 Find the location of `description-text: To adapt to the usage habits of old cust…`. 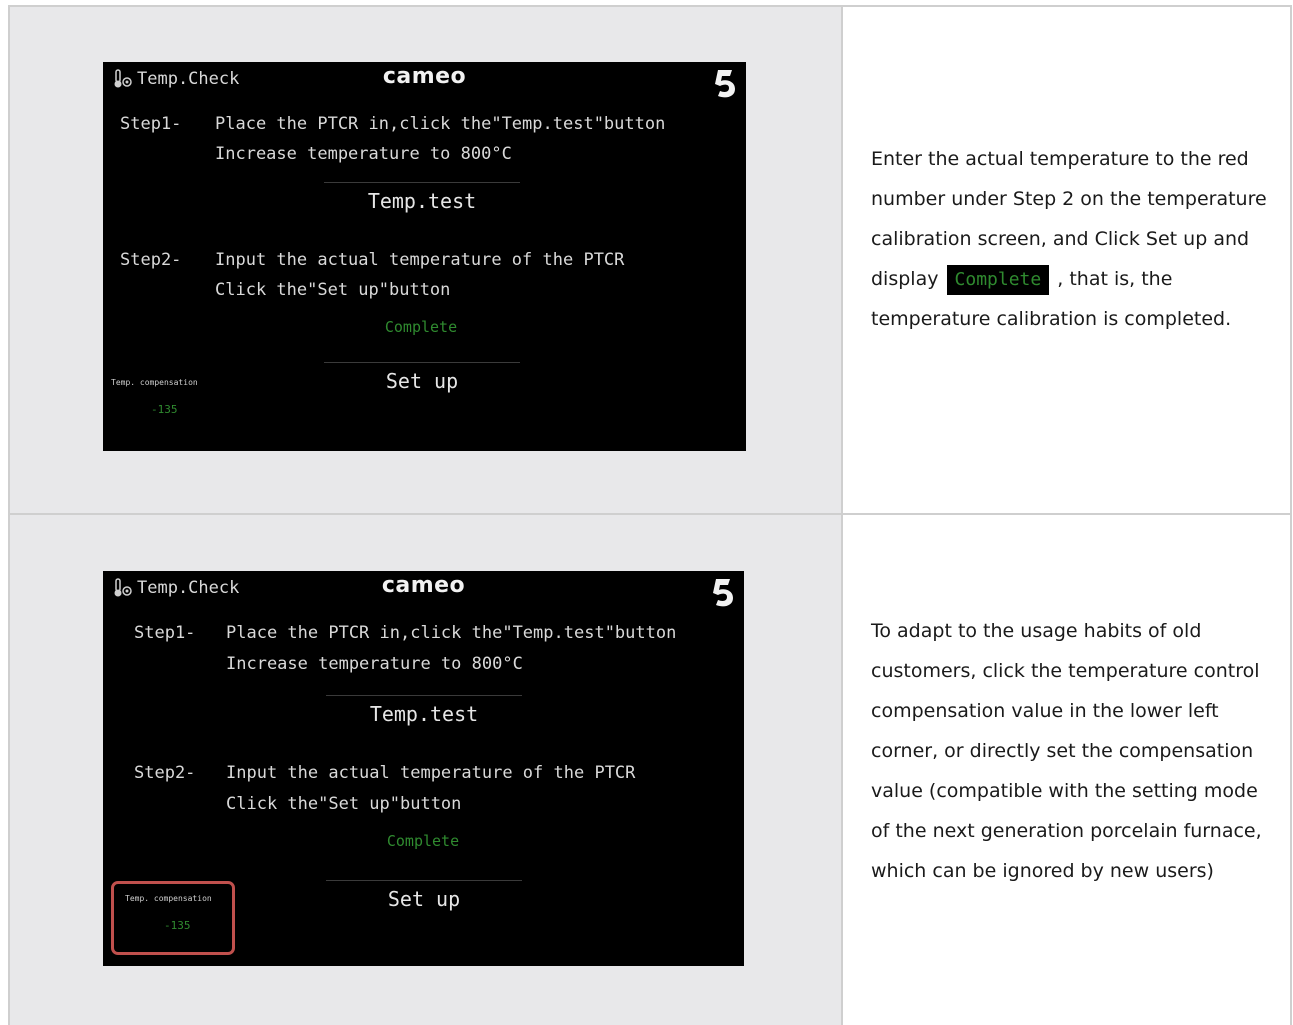

description-text: To adapt to the usage habits of old cust… is located at coordinates (1066, 751).